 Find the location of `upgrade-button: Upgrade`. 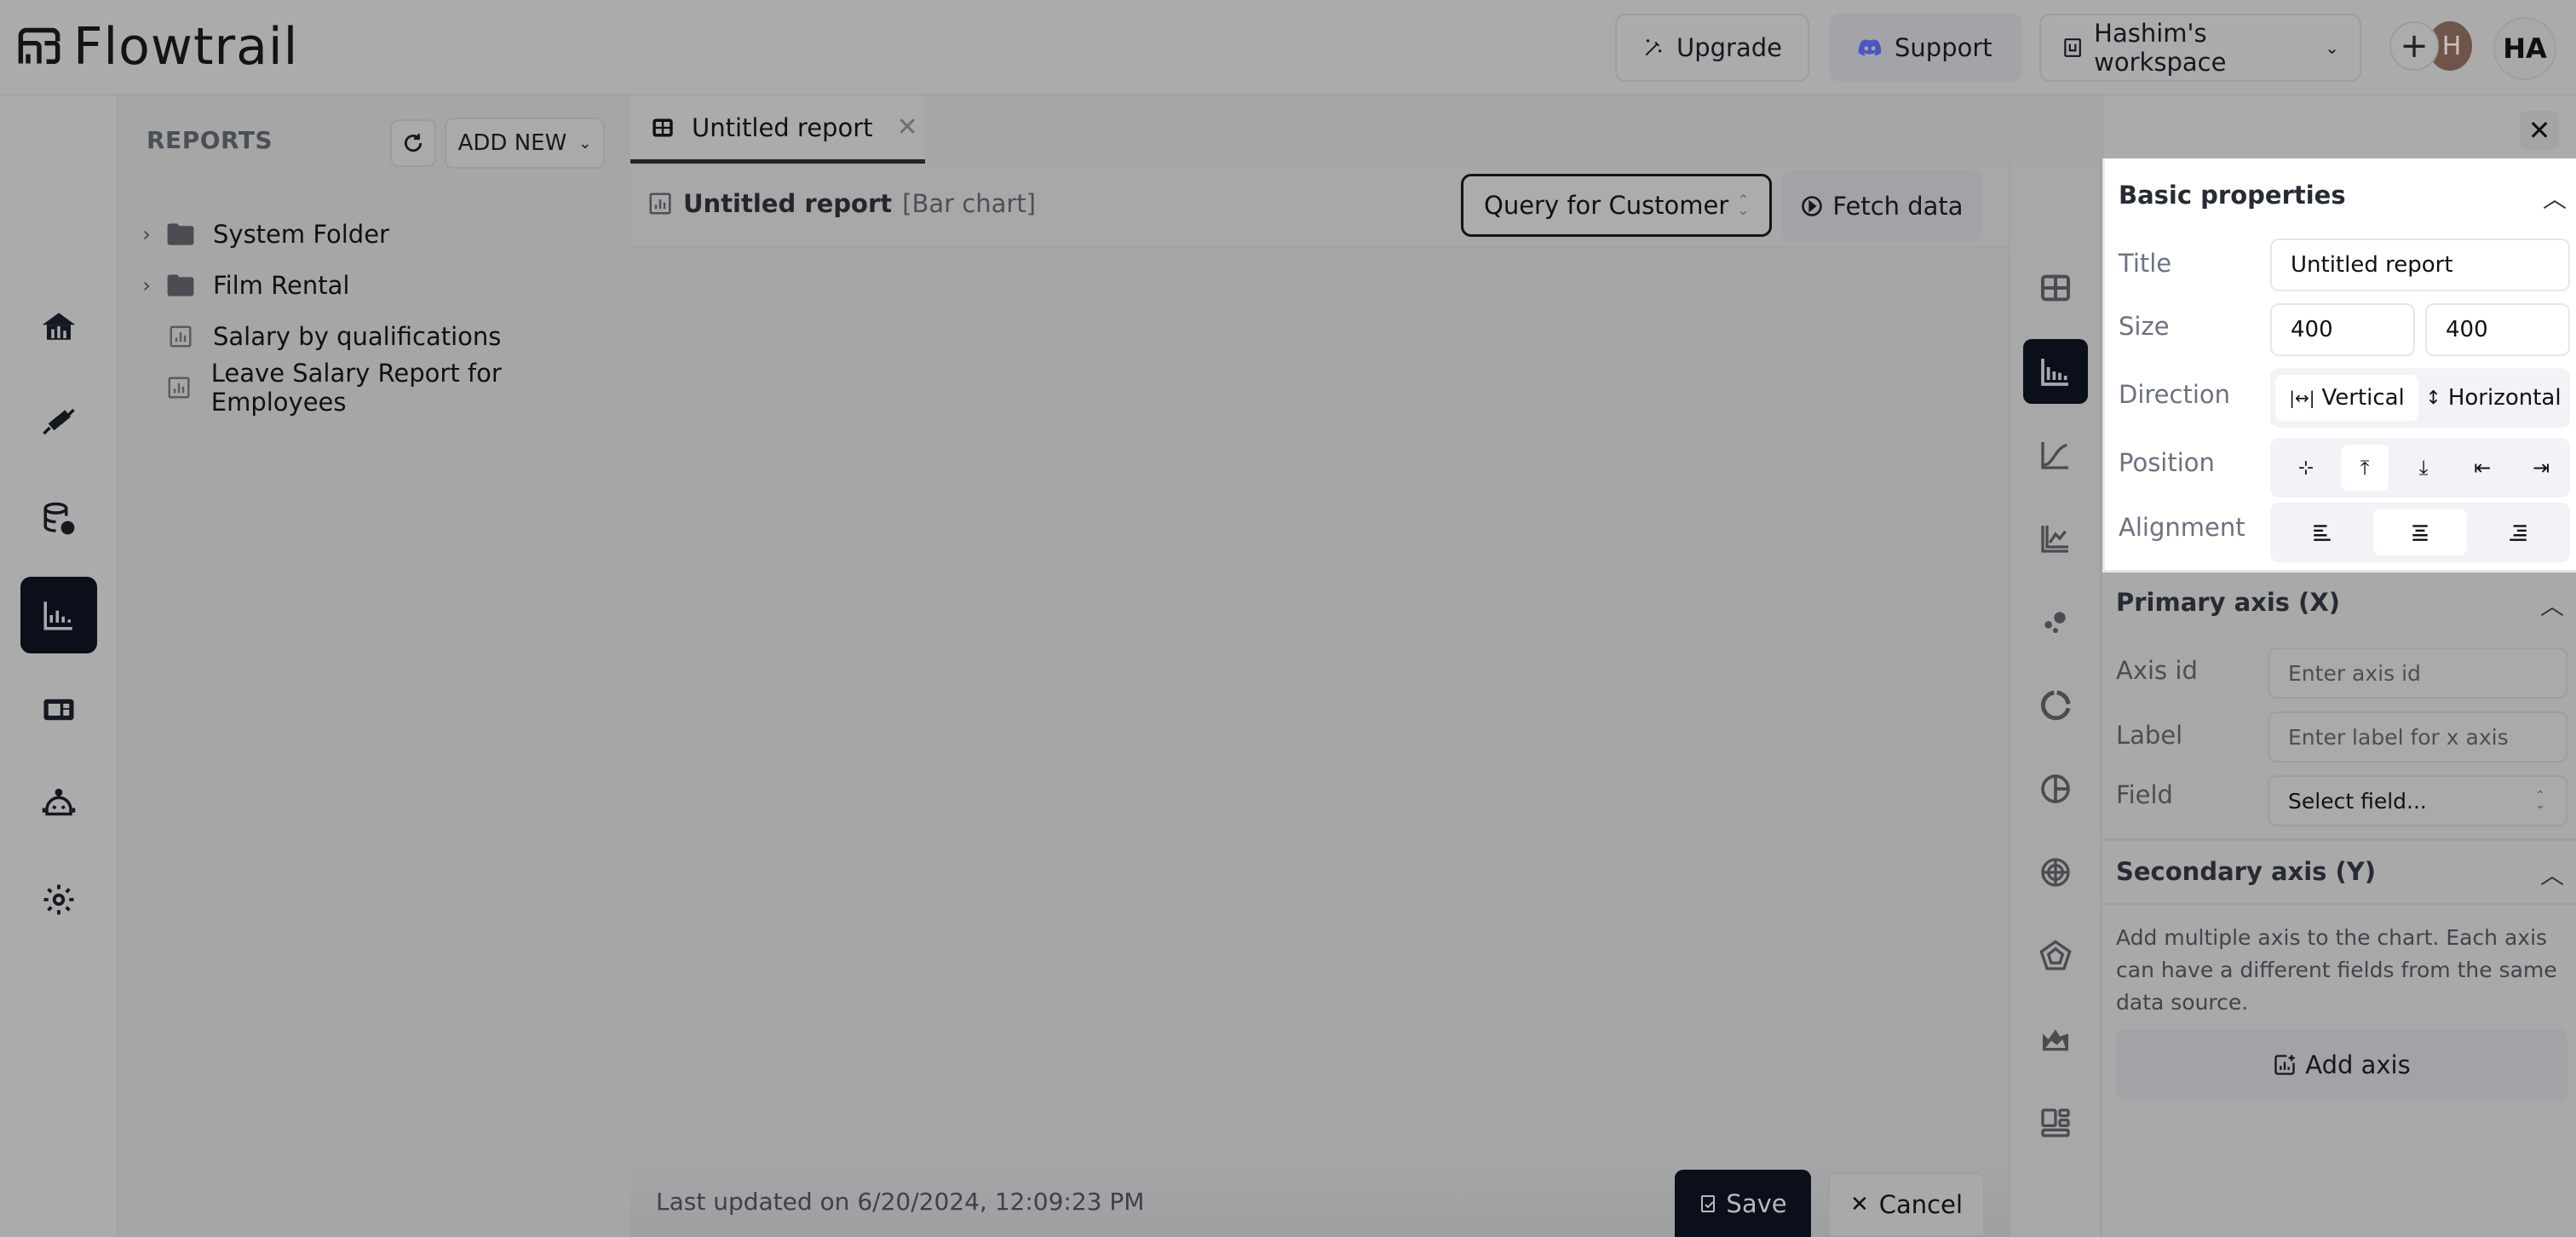

upgrade-button: Upgrade is located at coordinates (1712, 48).